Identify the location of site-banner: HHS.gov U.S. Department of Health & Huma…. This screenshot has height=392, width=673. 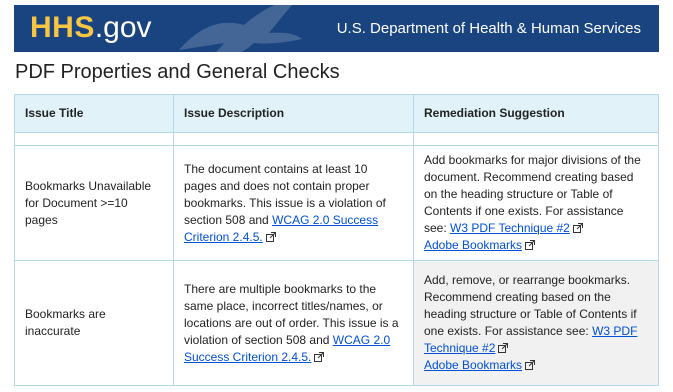
(336, 28).